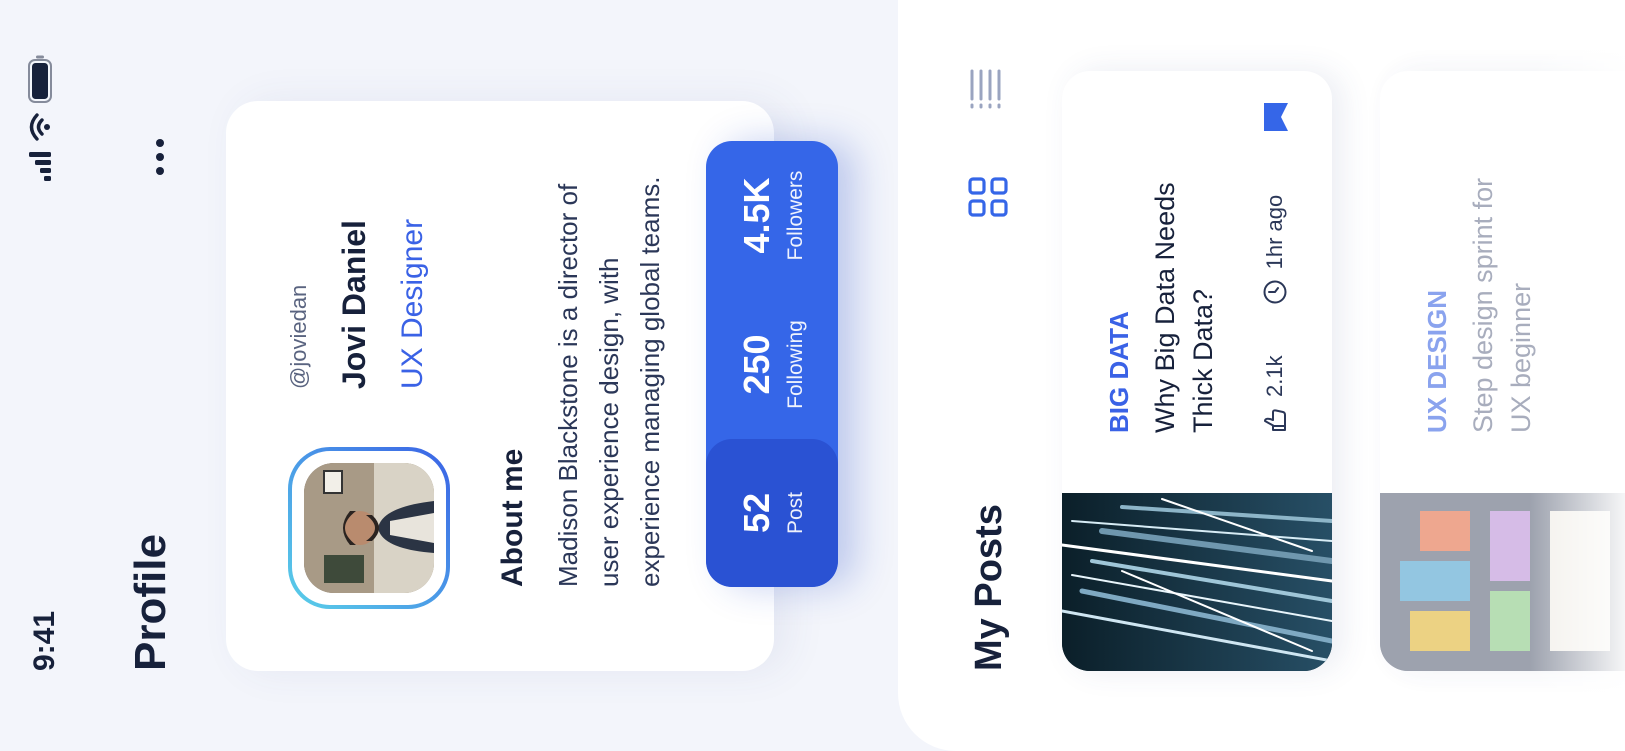 The width and height of the screenshot is (1625, 751). I want to click on stat-posts-value: 52, so click(756, 513).